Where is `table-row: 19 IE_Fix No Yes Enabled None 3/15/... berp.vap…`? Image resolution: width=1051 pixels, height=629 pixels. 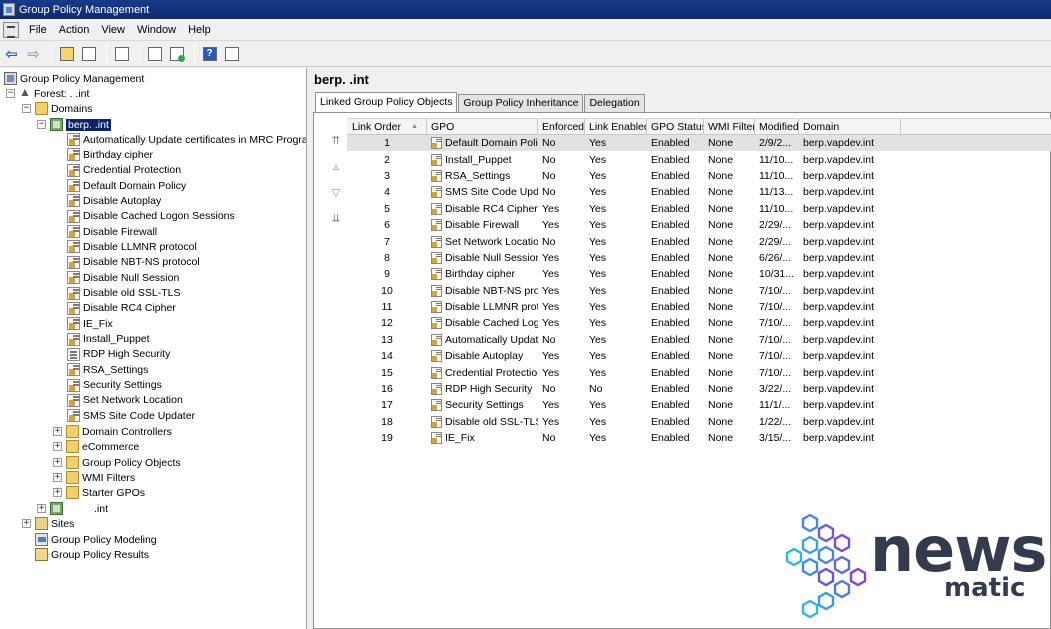 table-row: 19 IE_Fix No Yes Enabled None 3/15/... berp.vap… is located at coordinates (699, 438).